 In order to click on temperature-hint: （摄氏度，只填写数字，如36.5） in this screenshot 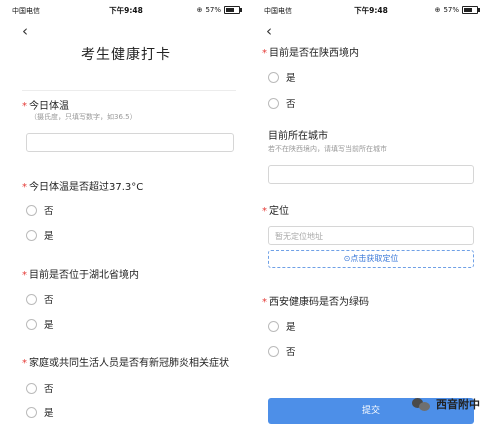, I will do `click(83, 117)`.